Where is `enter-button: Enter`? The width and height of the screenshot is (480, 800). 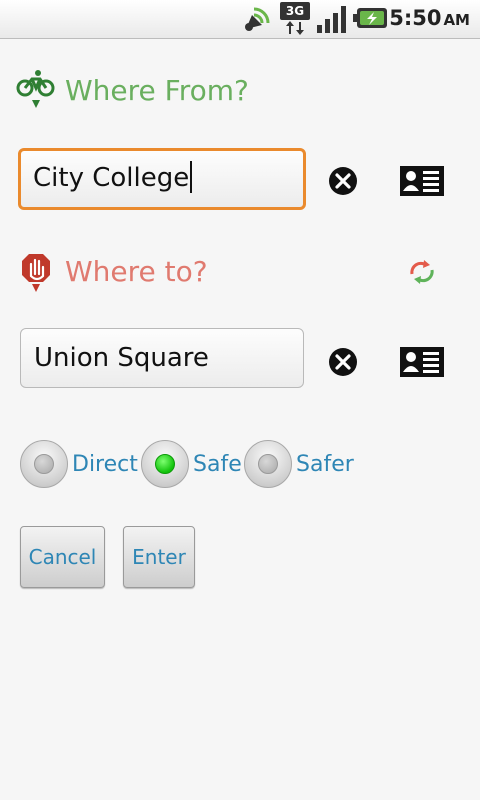 enter-button: Enter is located at coordinates (159, 557).